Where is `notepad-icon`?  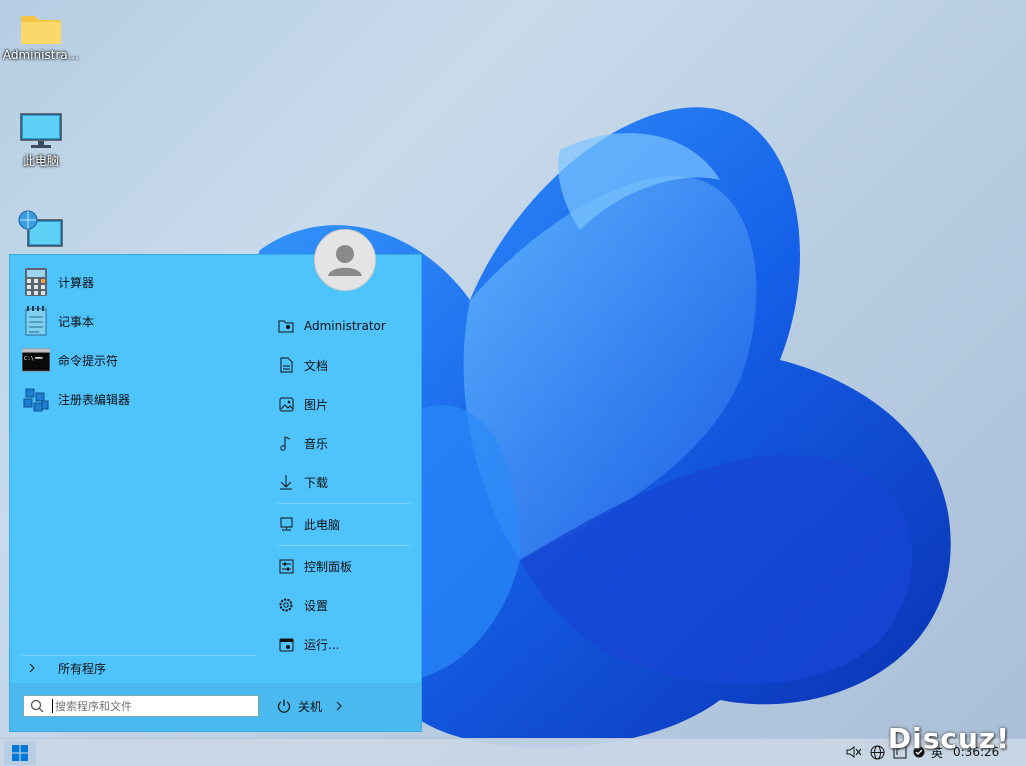 notepad-icon is located at coordinates (36, 321).